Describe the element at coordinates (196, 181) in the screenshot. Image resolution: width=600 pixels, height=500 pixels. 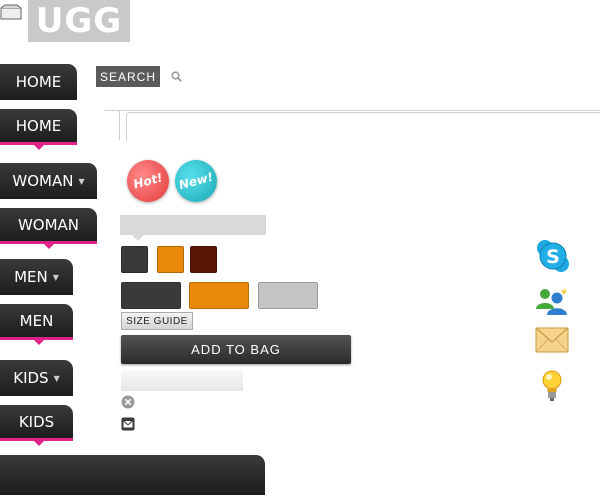
I see `new-badge: New!` at that location.